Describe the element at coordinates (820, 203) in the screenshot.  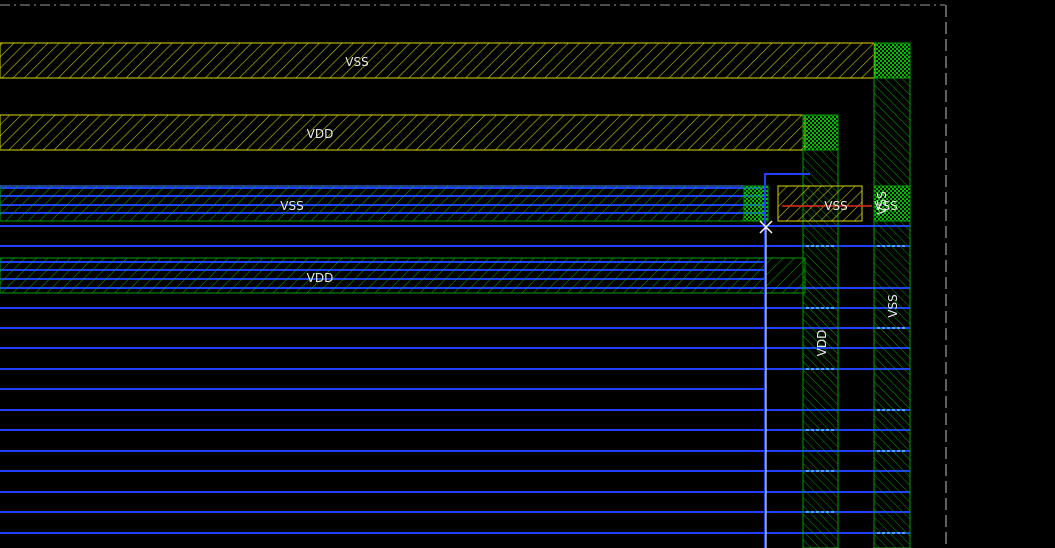
I see `pin-box-vss` at that location.